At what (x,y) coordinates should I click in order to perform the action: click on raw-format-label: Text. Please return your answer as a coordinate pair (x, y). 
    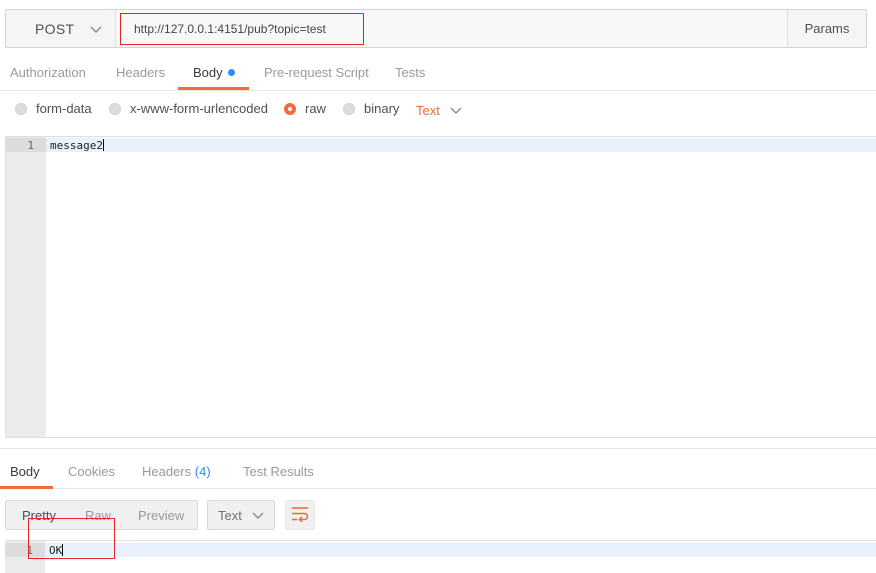
    Looking at the image, I should click on (428, 110).